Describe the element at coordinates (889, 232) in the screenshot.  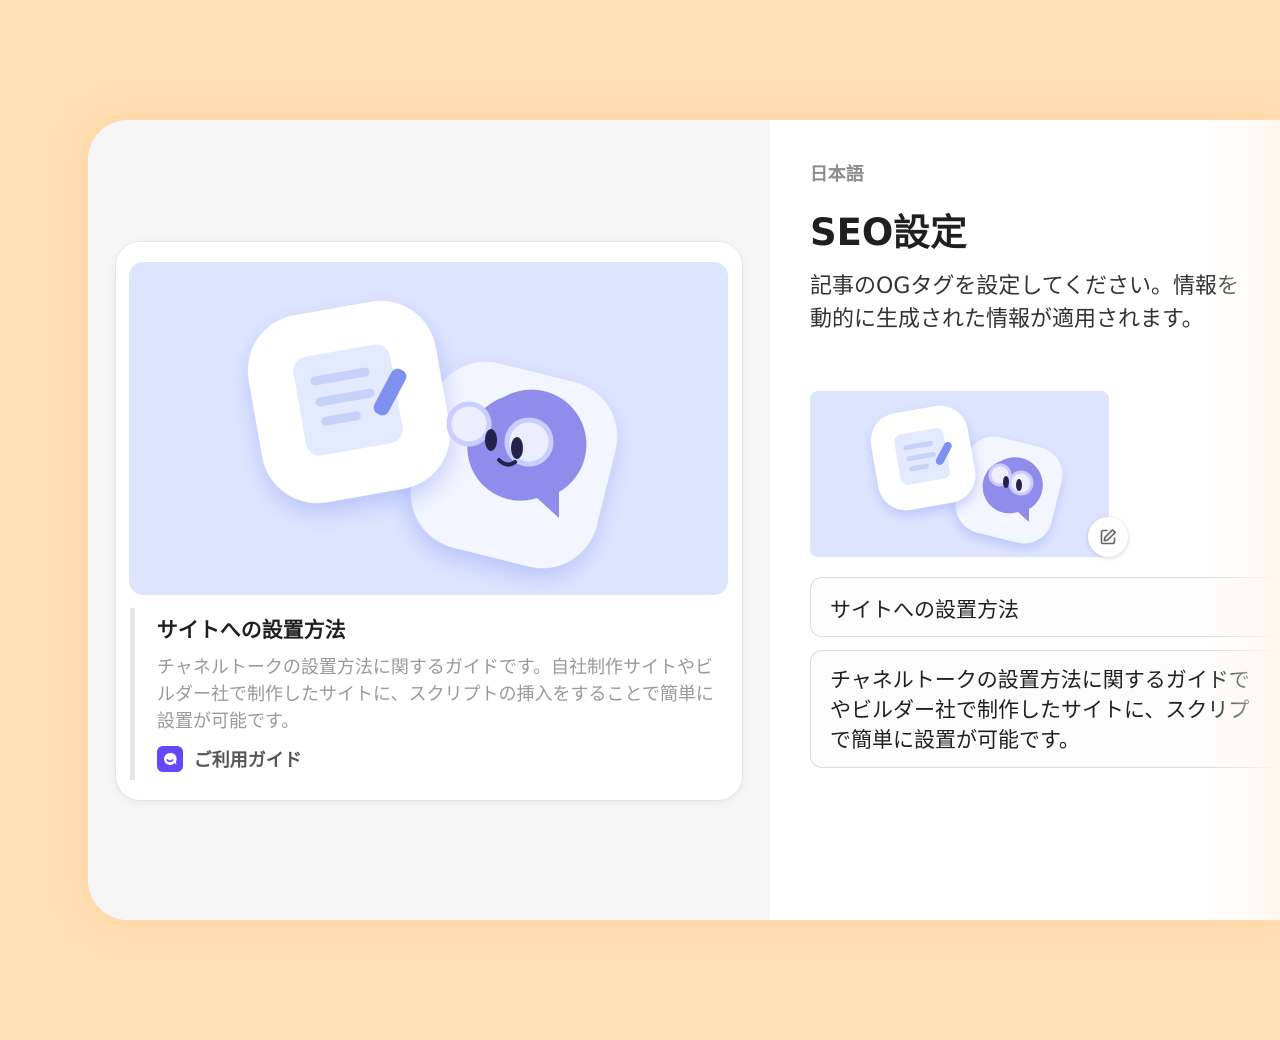
I see `page-title: SEO設定` at that location.